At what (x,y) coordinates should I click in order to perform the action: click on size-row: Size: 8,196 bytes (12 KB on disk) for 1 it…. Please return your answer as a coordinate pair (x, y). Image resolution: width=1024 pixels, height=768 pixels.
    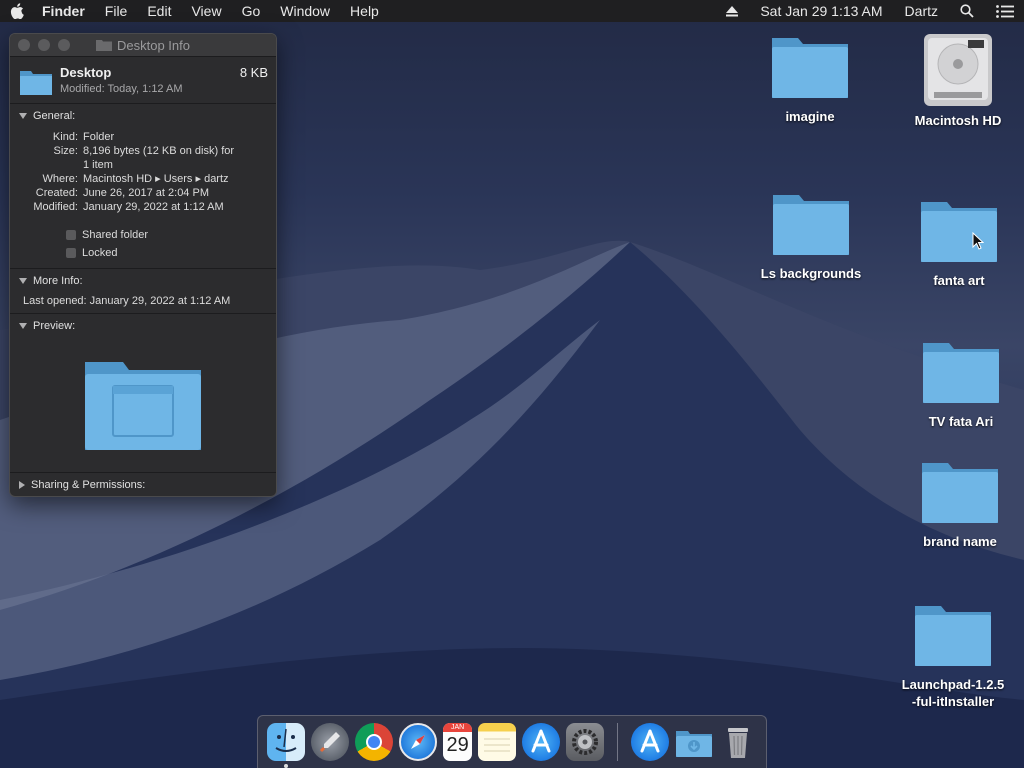
    Looking at the image, I should click on (144, 158).